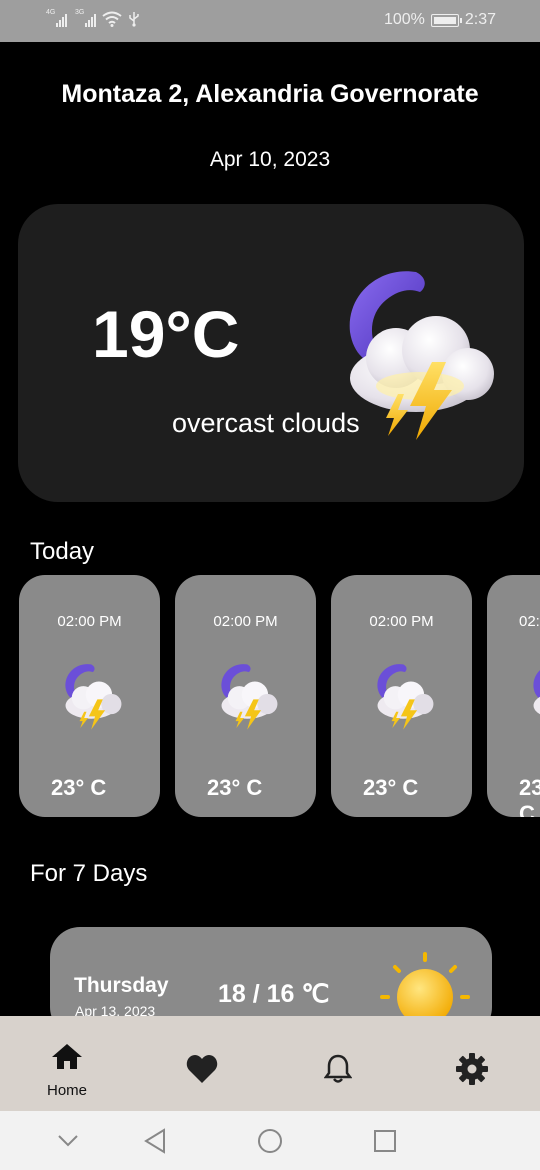 The width and height of the screenshot is (540, 1170). What do you see at coordinates (112, 19) in the screenshot?
I see `wifi-icon` at bounding box center [112, 19].